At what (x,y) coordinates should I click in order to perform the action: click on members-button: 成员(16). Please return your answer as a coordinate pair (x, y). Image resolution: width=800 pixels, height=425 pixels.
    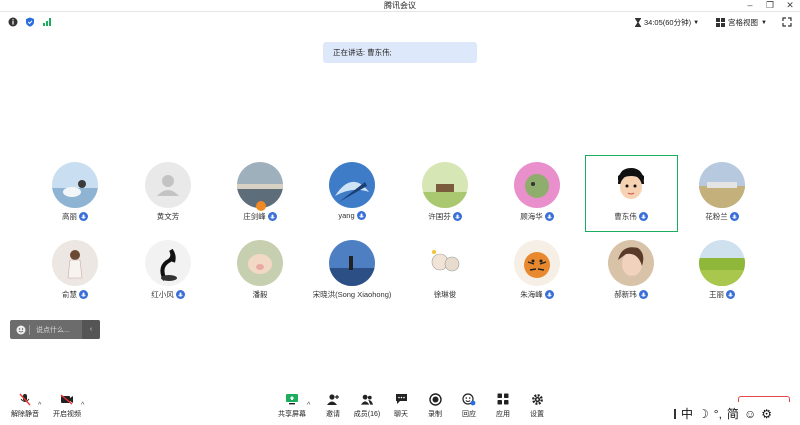
    Looking at the image, I should click on (367, 408).